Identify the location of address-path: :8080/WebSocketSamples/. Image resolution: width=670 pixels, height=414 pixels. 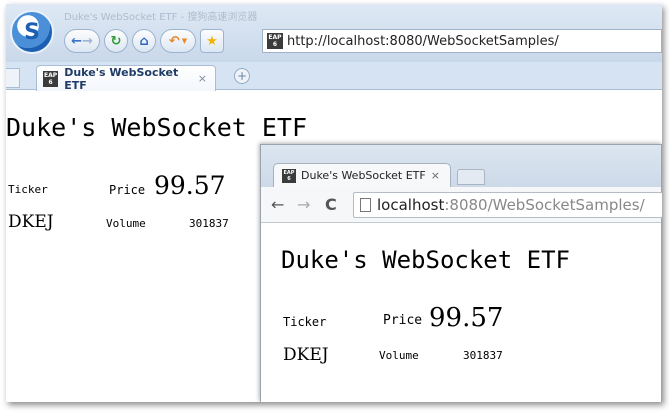
(544, 205).